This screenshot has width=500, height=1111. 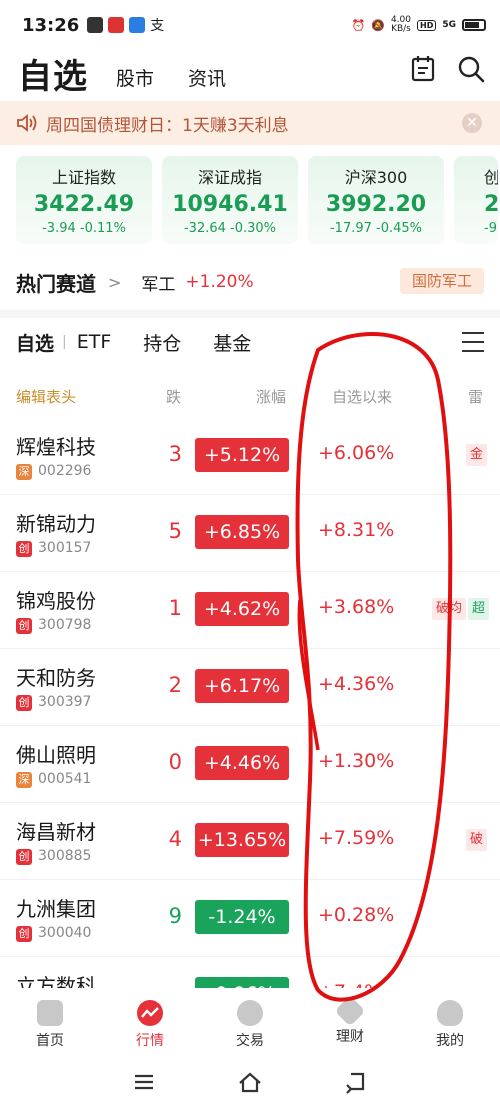 I want to click on index-value: 22, so click(x=491, y=204).